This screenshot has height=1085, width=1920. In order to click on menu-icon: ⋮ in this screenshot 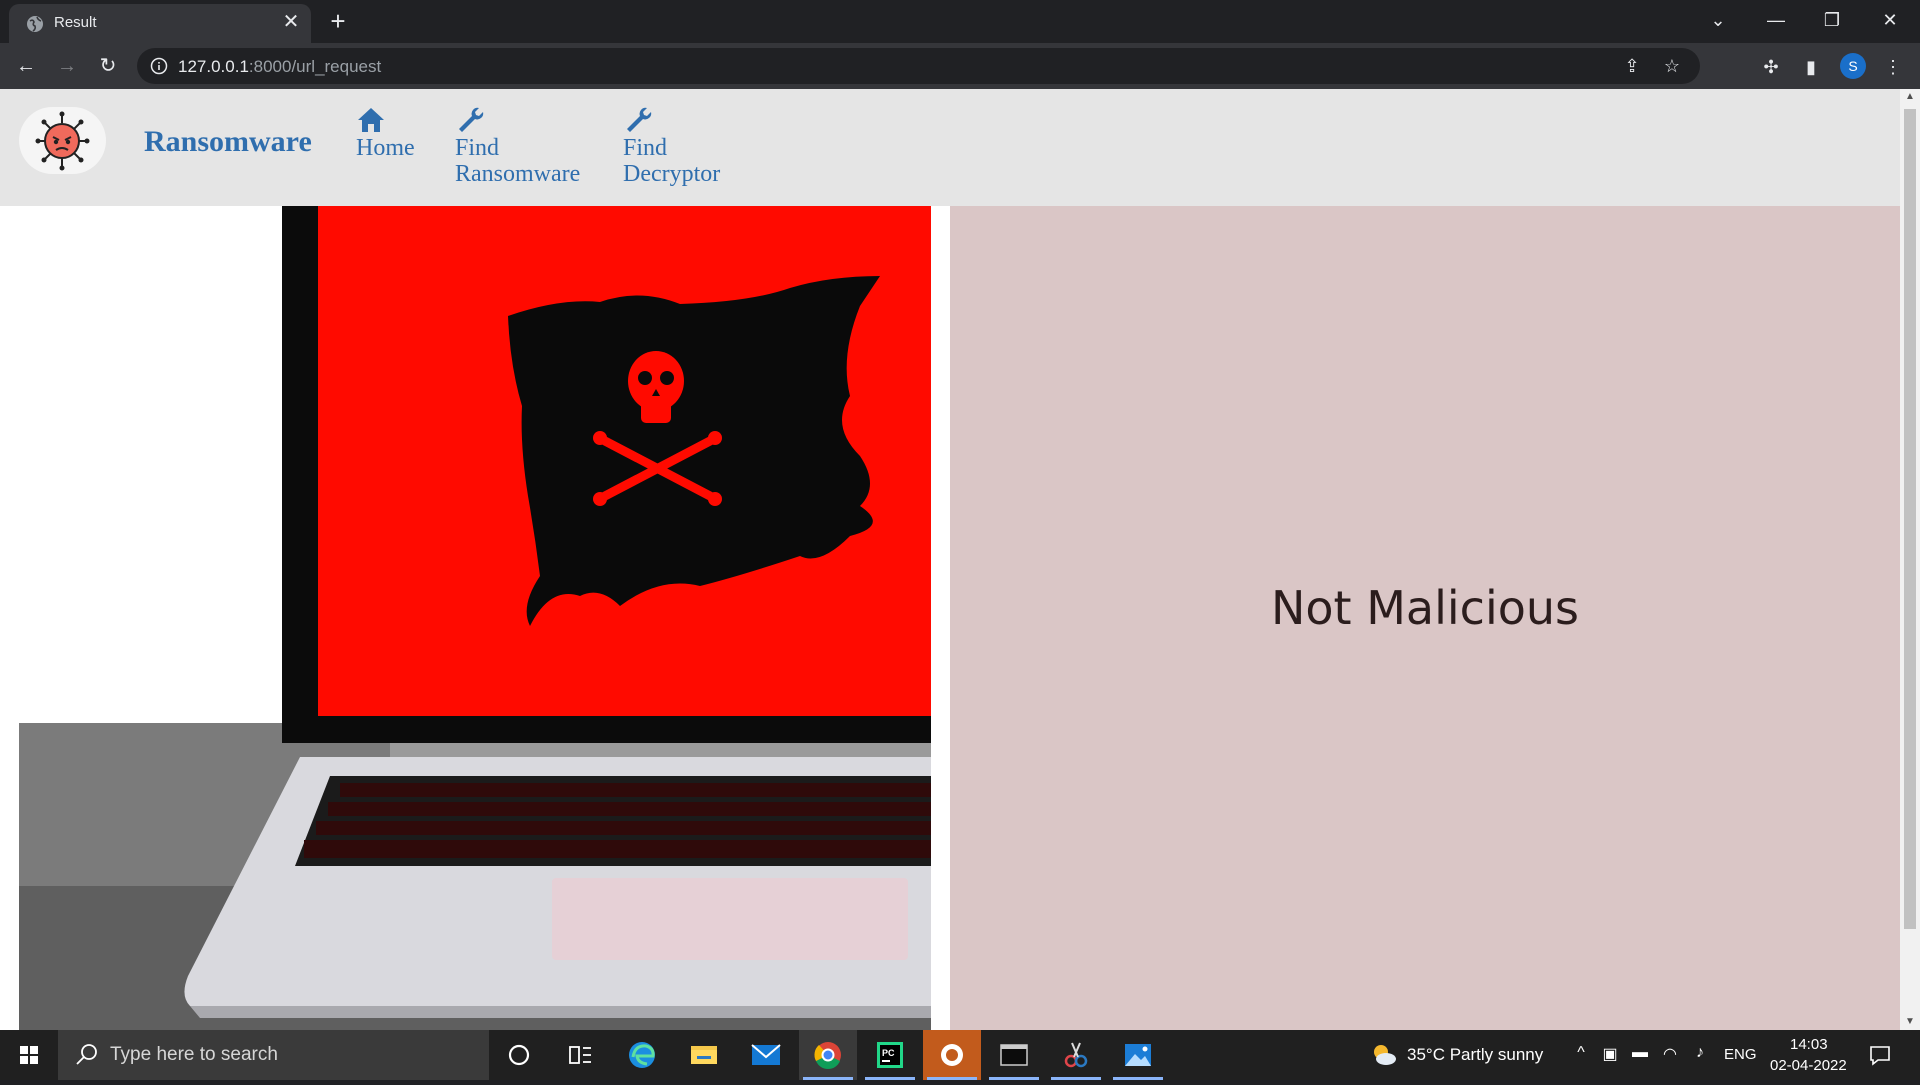, I will do `click(1893, 67)`.